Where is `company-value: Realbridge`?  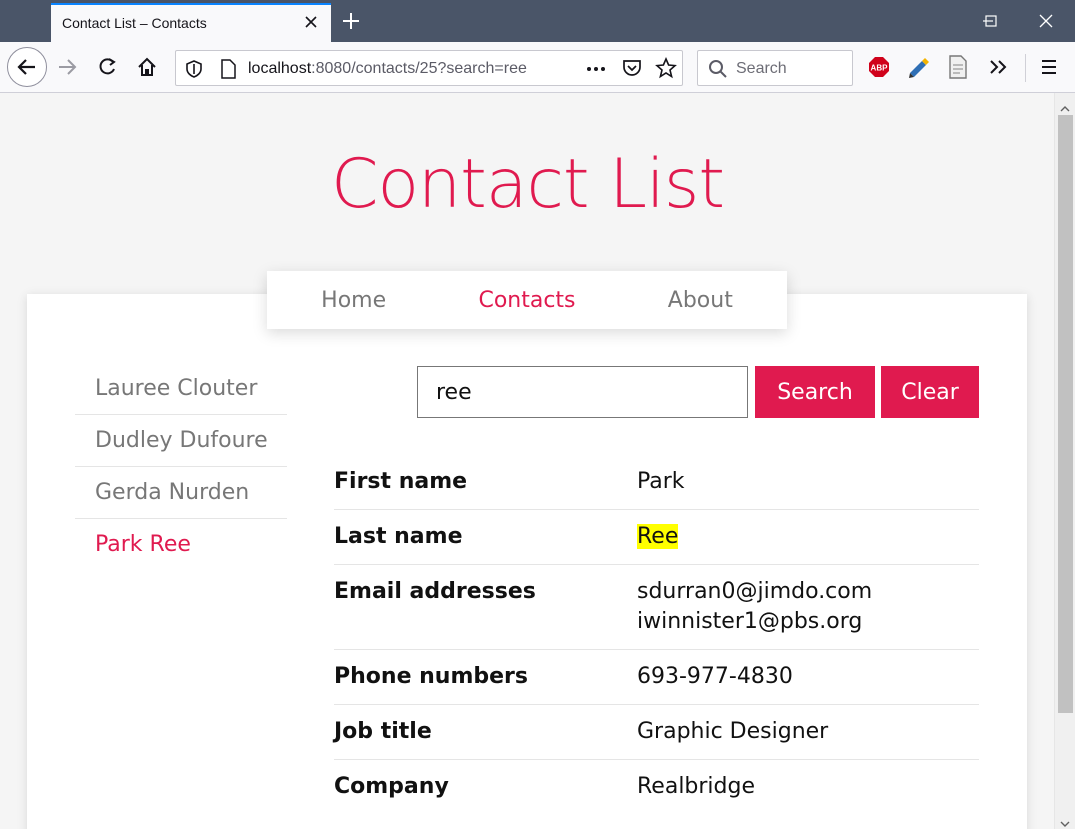
company-value: Realbridge is located at coordinates (696, 786).